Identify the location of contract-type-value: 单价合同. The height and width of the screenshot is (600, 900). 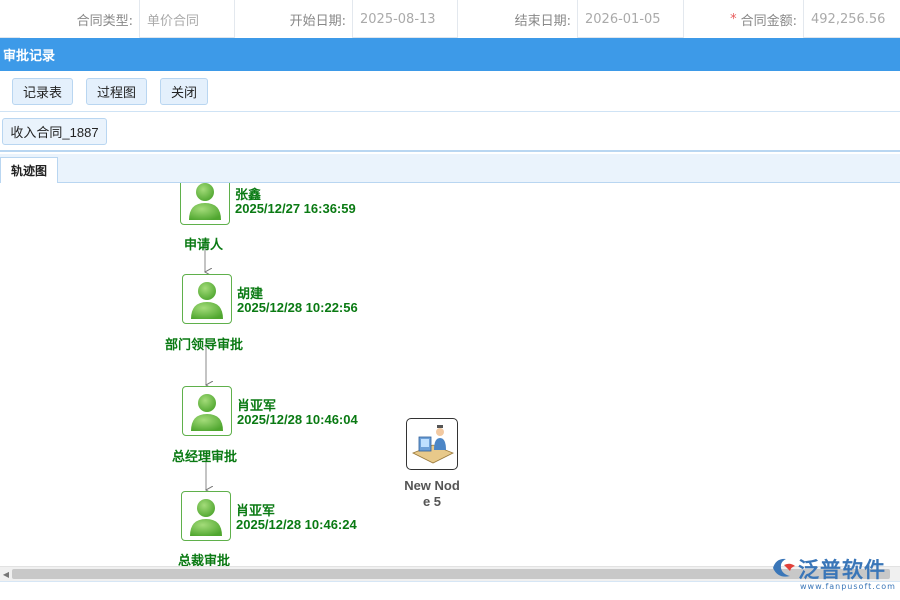
(187, 19).